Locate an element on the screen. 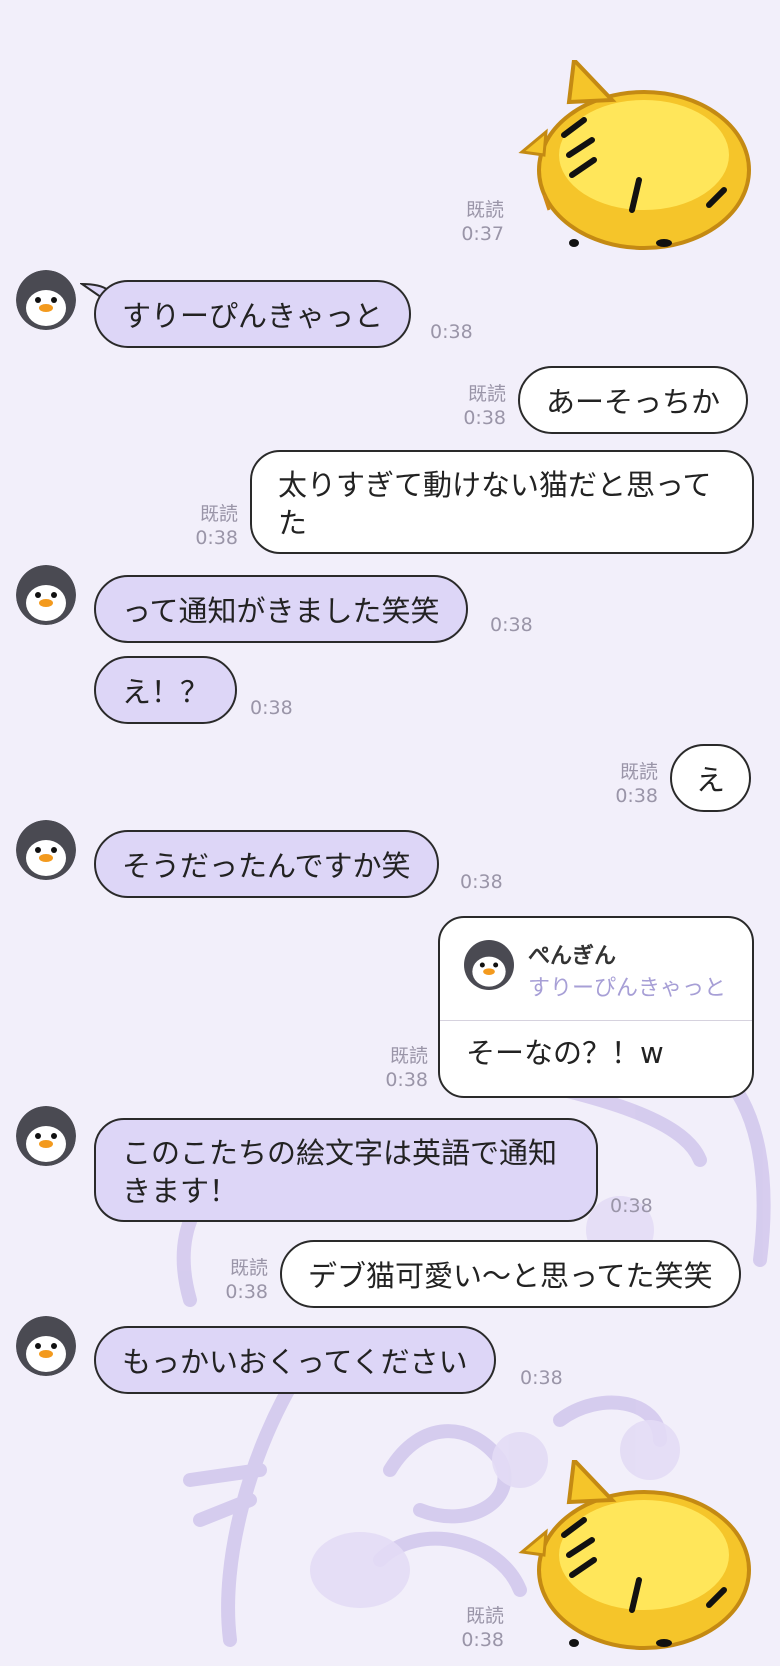 The width and height of the screenshot is (780, 1666). message-sticker-out: 既読 0:38 is located at coordinates (390, 1555).